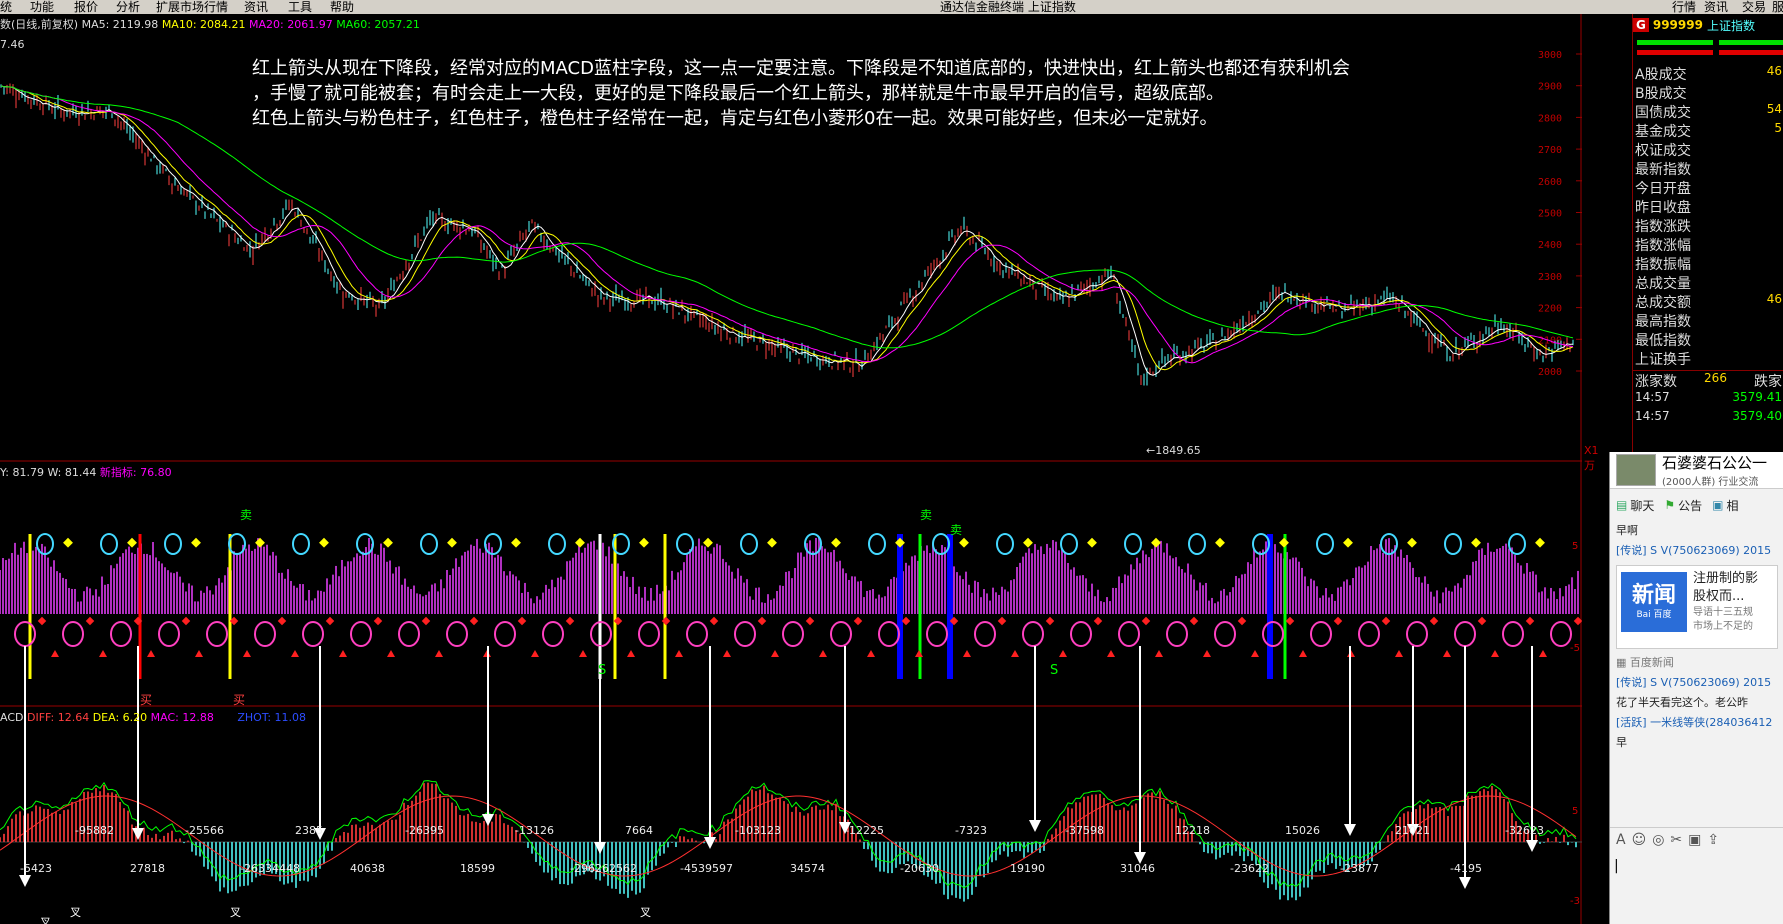 The image size is (1783, 924). What do you see at coordinates (706, 868) in the screenshot?
I see `macd-value-label: -4539597` at bounding box center [706, 868].